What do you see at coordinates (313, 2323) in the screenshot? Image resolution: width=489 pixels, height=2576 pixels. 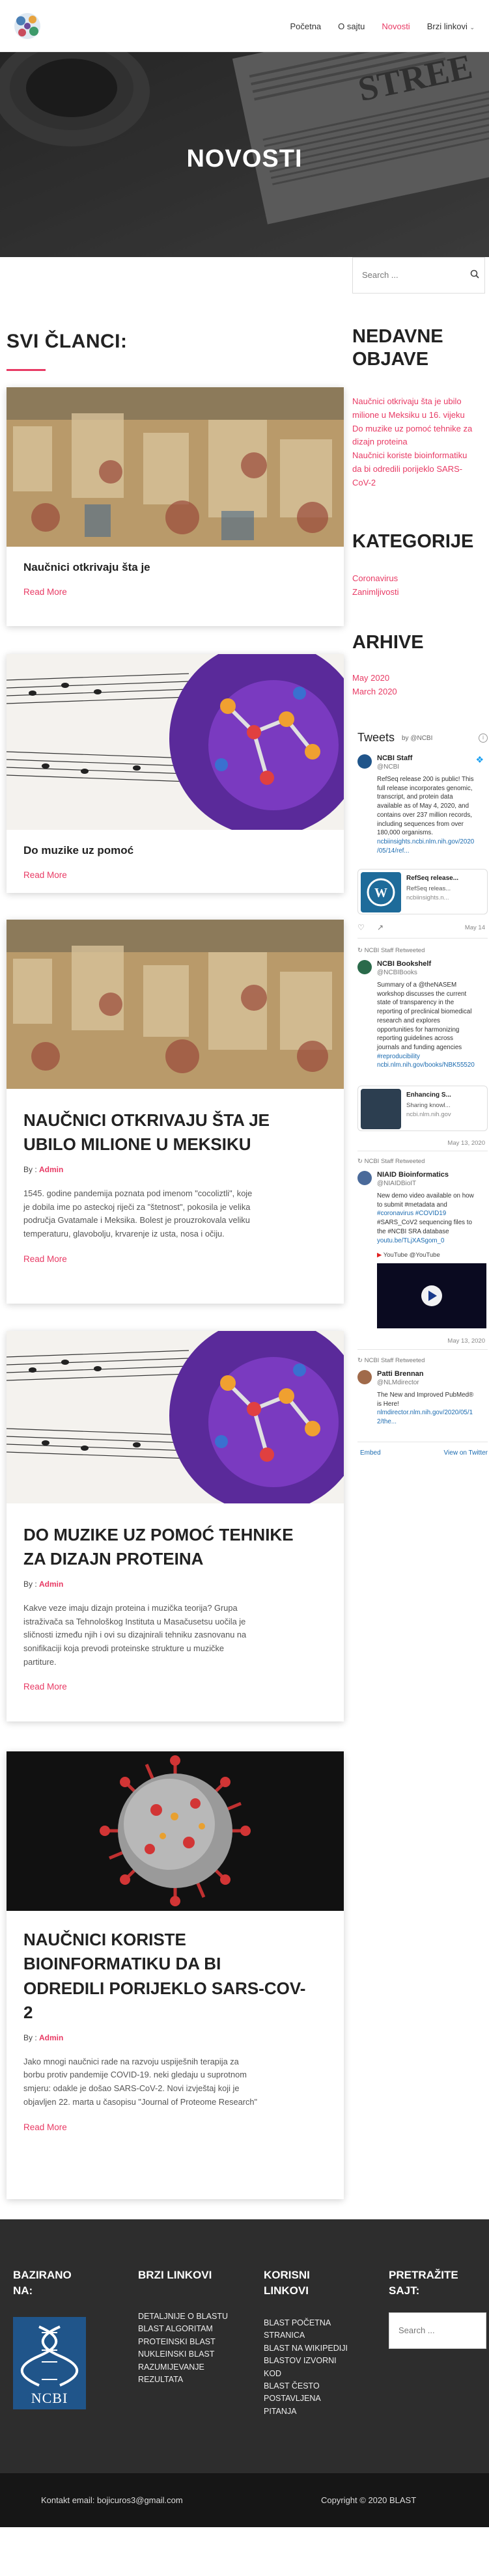 I see `footer-link: BLAST POČETNA` at bounding box center [313, 2323].